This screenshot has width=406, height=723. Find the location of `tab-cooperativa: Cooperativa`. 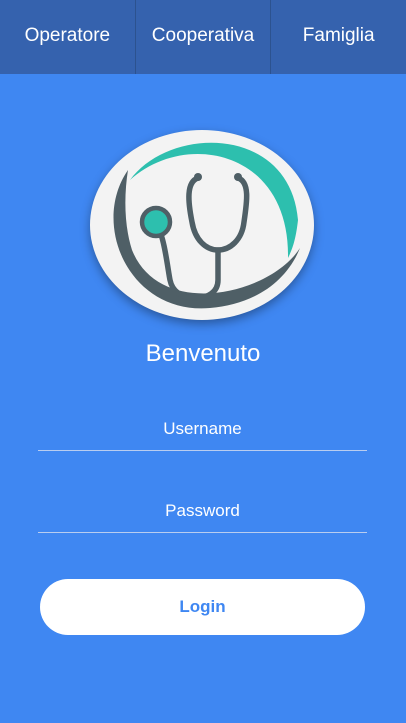

tab-cooperativa: Cooperativa is located at coordinates (204, 37).